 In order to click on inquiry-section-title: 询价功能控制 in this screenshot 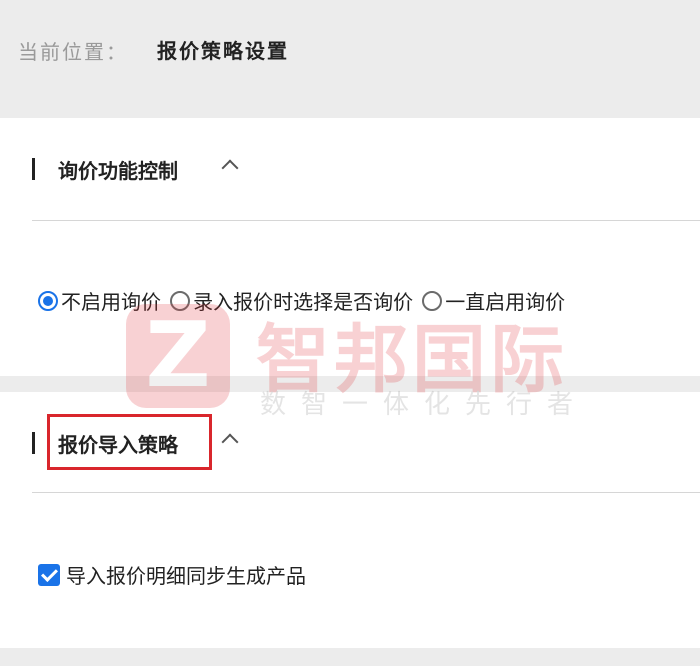, I will do `click(118, 171)`.